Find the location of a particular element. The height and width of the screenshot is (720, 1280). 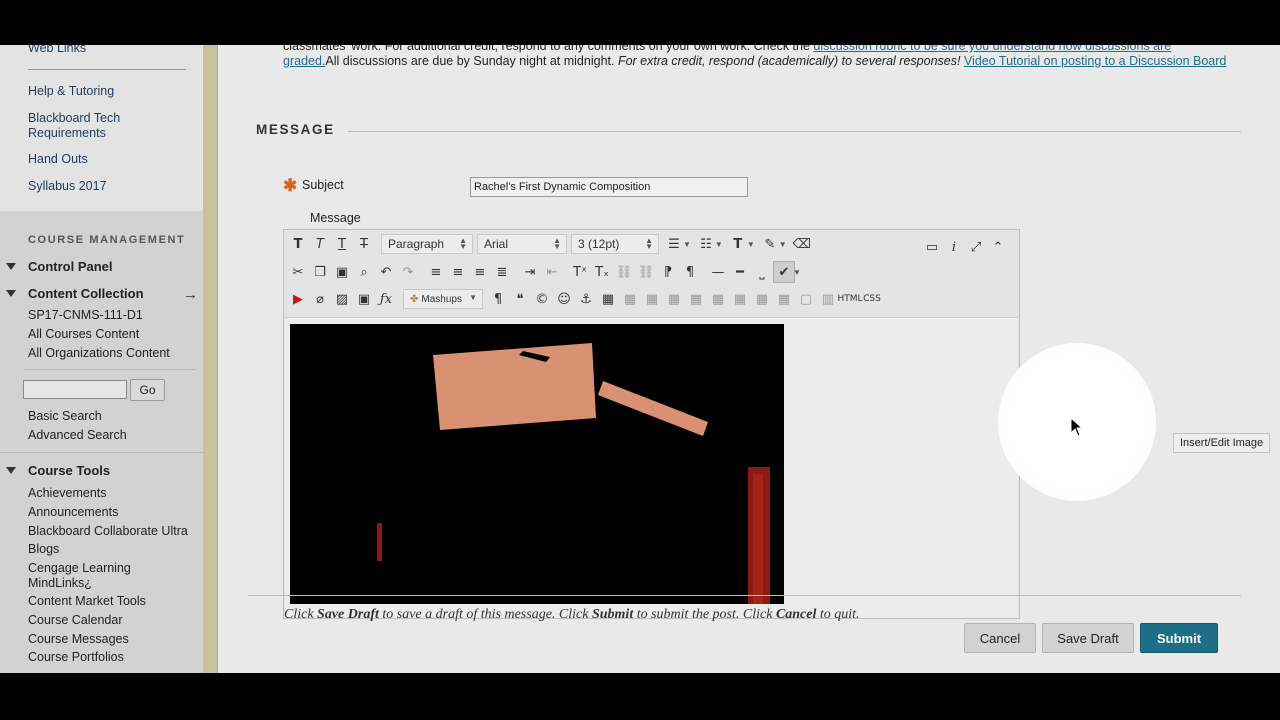

redo-icon: ↷ is located at coordinates (408, 272).